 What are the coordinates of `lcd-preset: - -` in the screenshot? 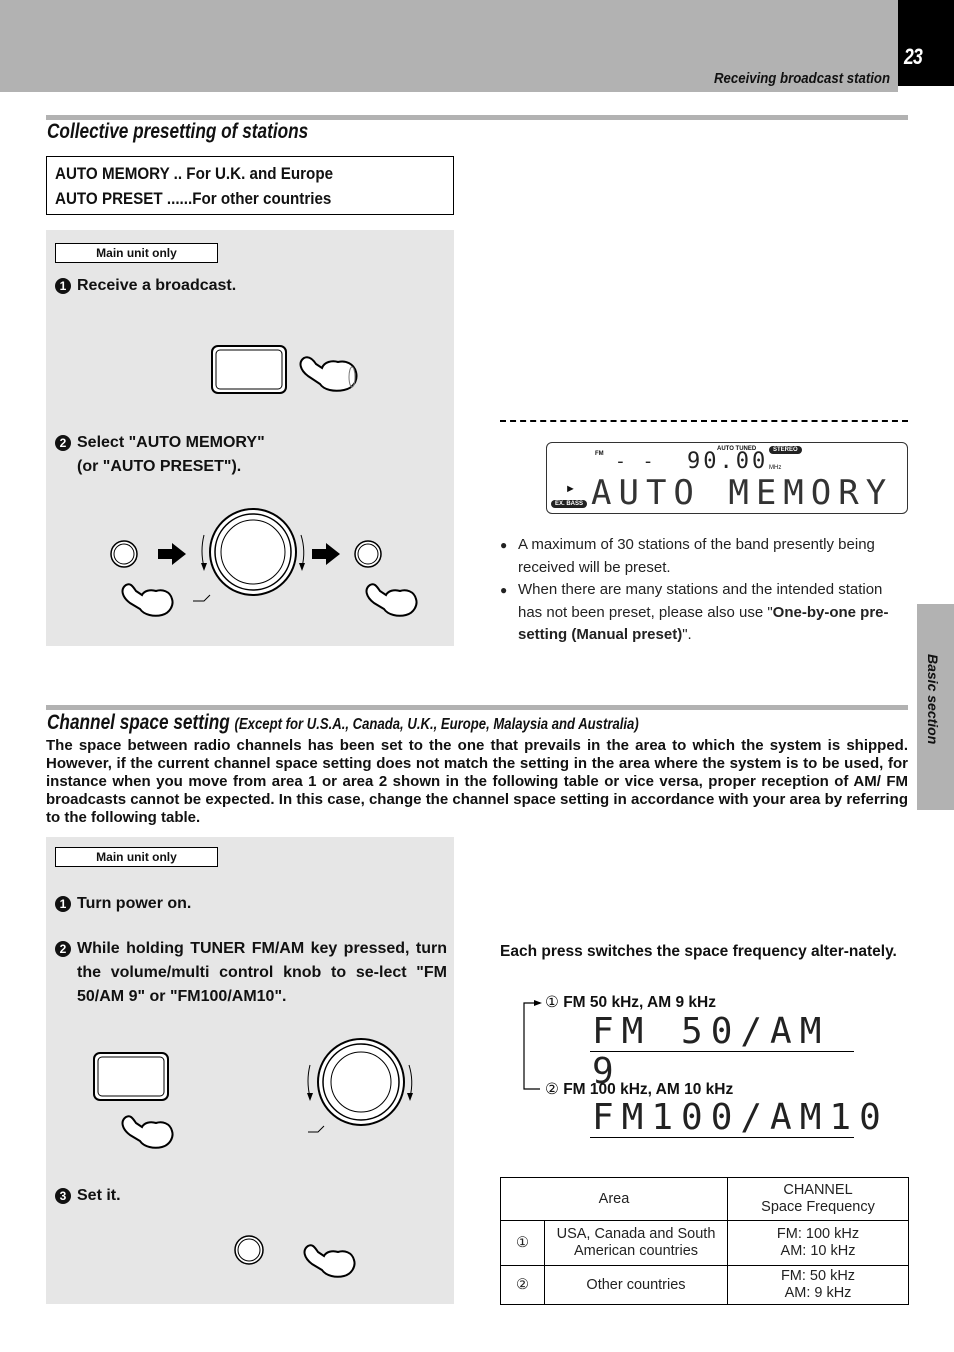 It's located at (636, 461).